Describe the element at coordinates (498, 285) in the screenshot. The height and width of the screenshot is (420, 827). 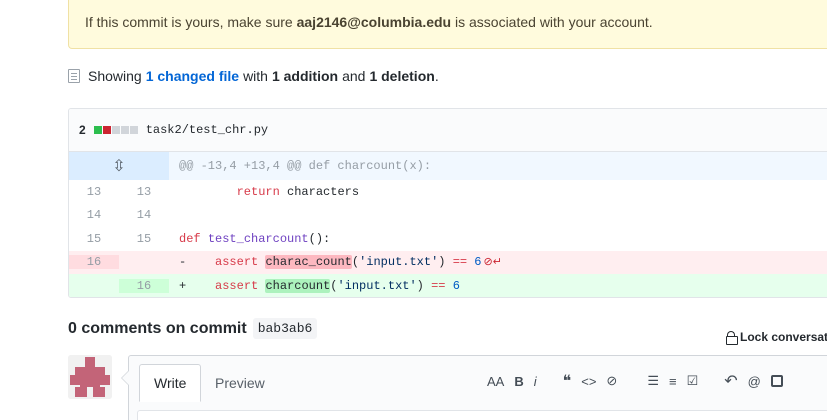
I see `code-line: + assert charcount('input.txt') == 6` at that location.